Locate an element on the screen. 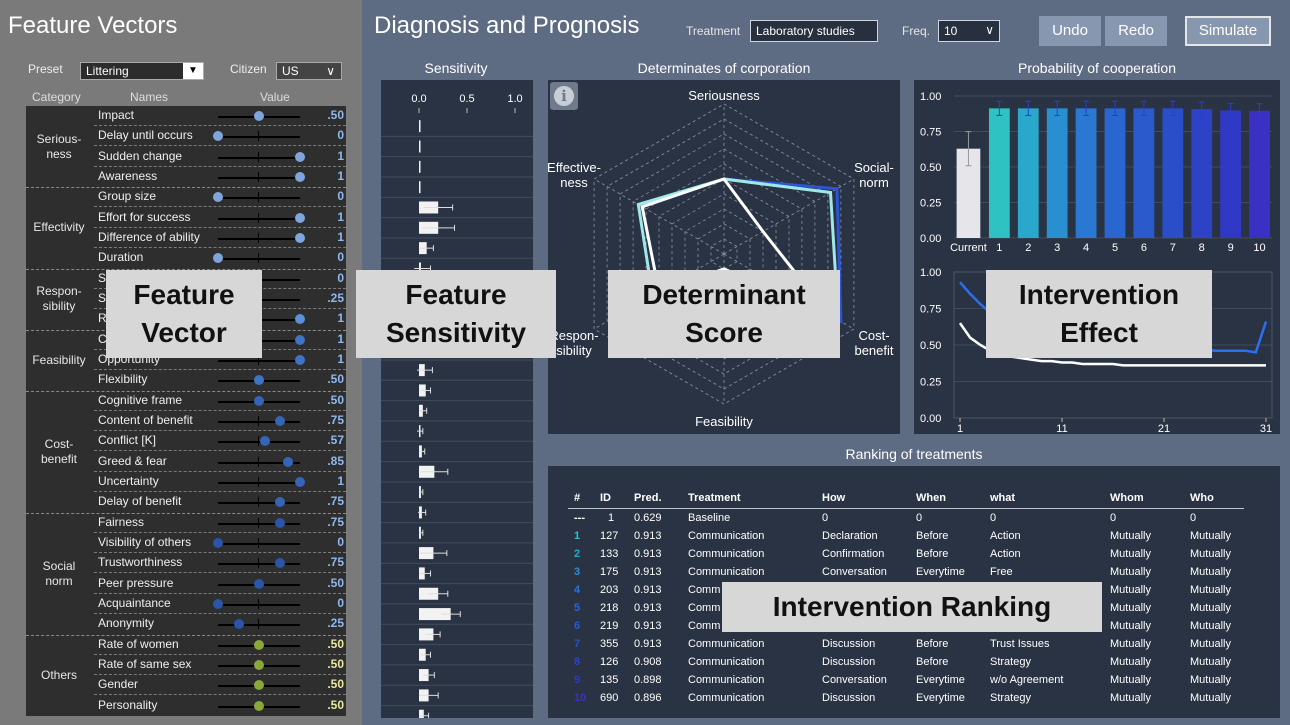 The width and height of the screenshot is (1290, 725). feature-row: Content of benefit .75 is located at coordinates (220, 421).